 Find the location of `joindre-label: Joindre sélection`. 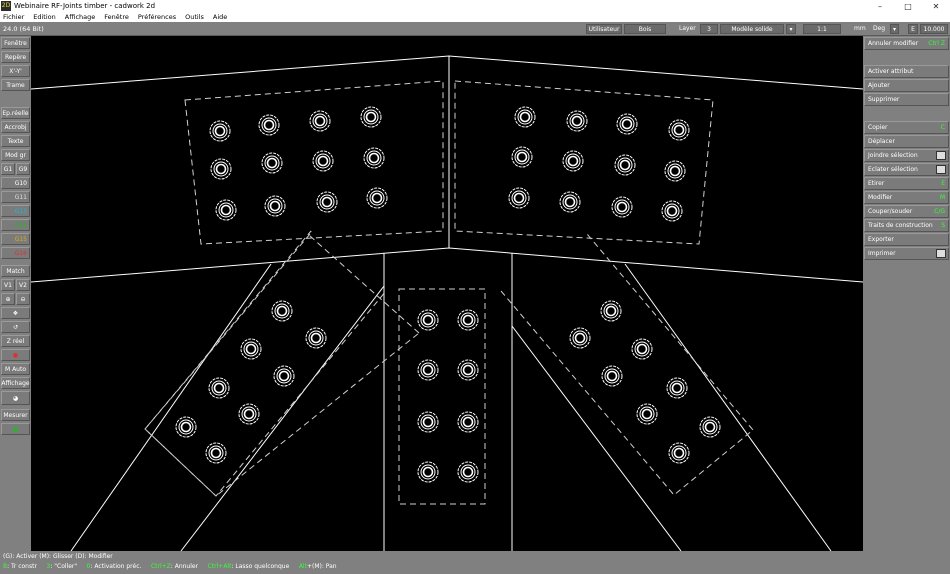

joindre-label: Joindre sélection is located at coordinates (893, 155).